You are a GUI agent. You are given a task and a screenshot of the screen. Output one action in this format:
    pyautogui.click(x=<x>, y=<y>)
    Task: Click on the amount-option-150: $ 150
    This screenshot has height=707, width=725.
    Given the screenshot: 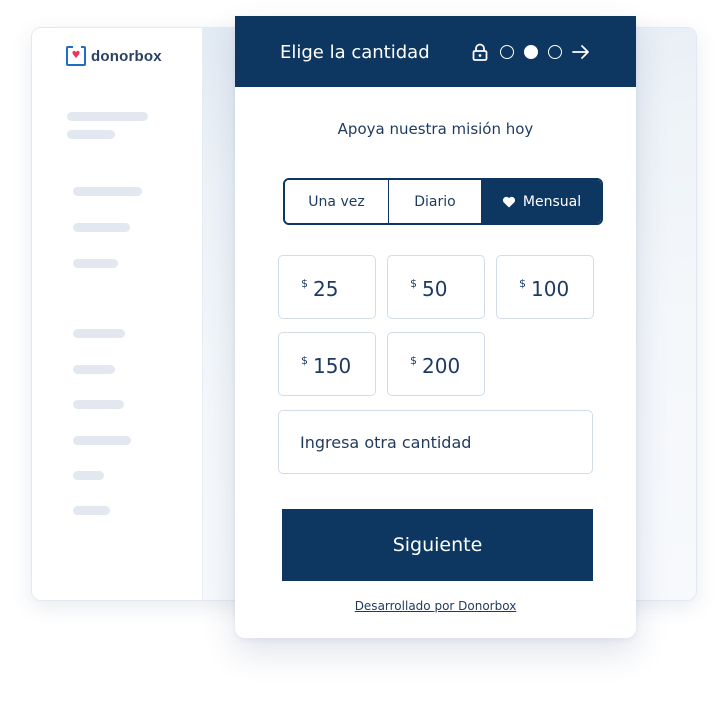 What is the action you would take?
    pyautogui.click(x=327, y=364)
    